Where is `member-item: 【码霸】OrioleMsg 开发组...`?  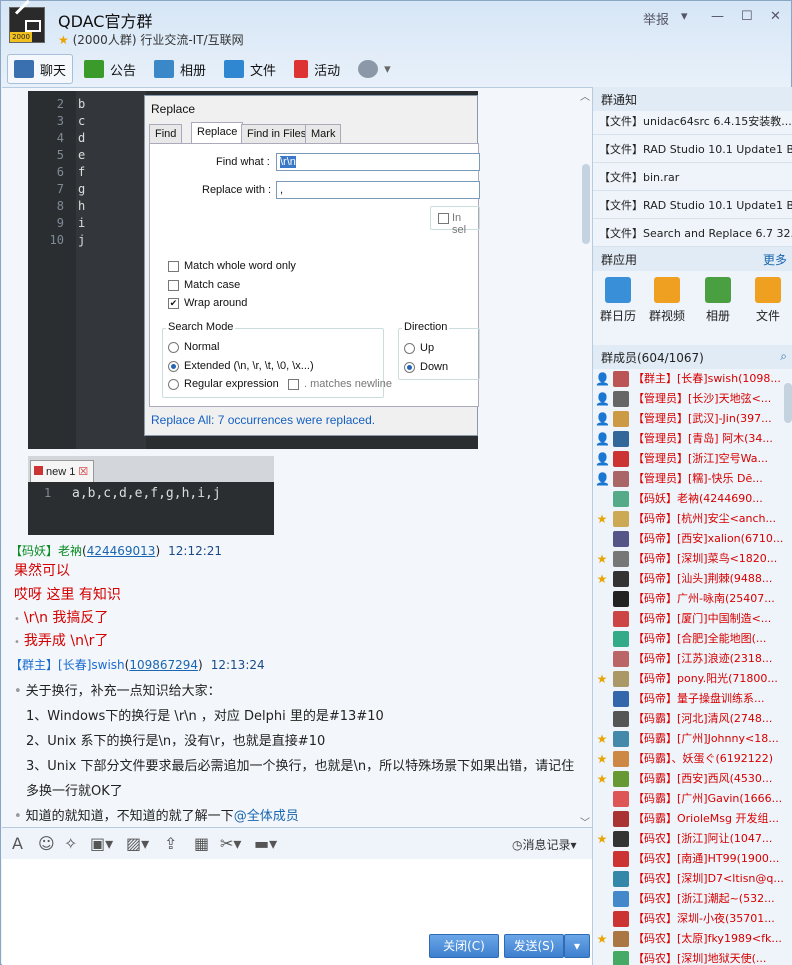
member-item: 【码霸】OrioleMsg 开发组... is located at coordinates (688, 819).